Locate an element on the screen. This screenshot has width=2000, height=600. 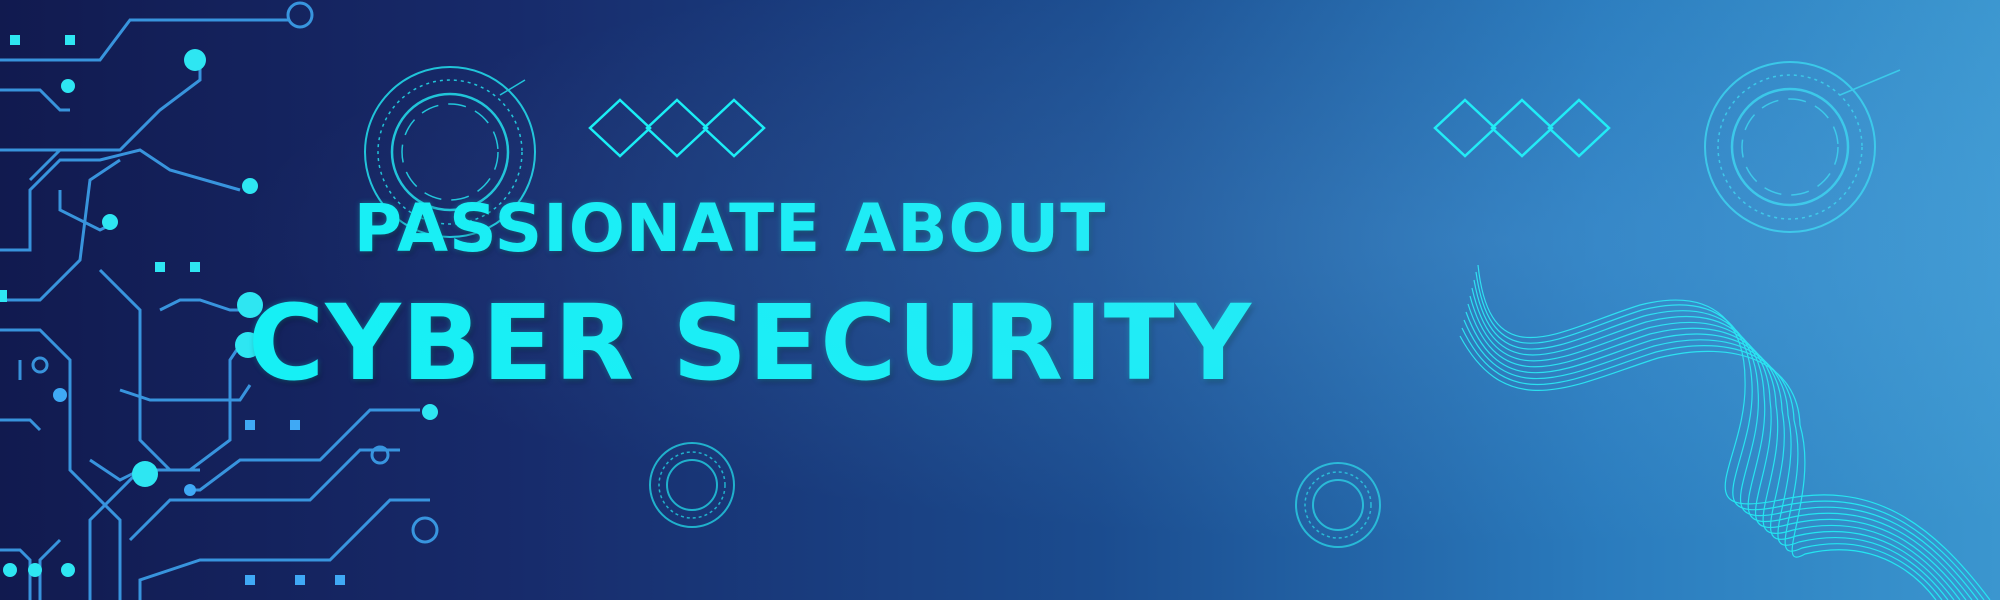
headline-line1: PASSIONATE ABOUT is located at coordinates (730, 228).